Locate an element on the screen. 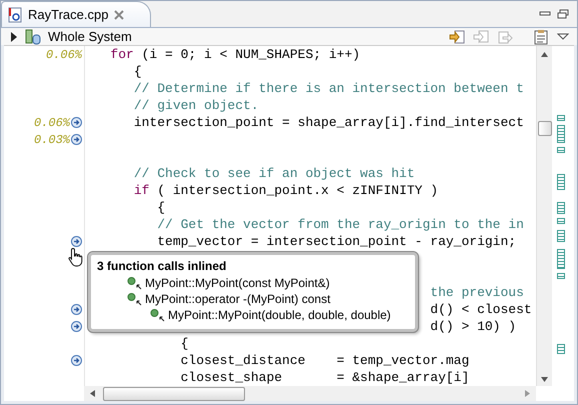 The image size is (578, 405). horizontal-scrollbar is located at coordinates (310, 393).